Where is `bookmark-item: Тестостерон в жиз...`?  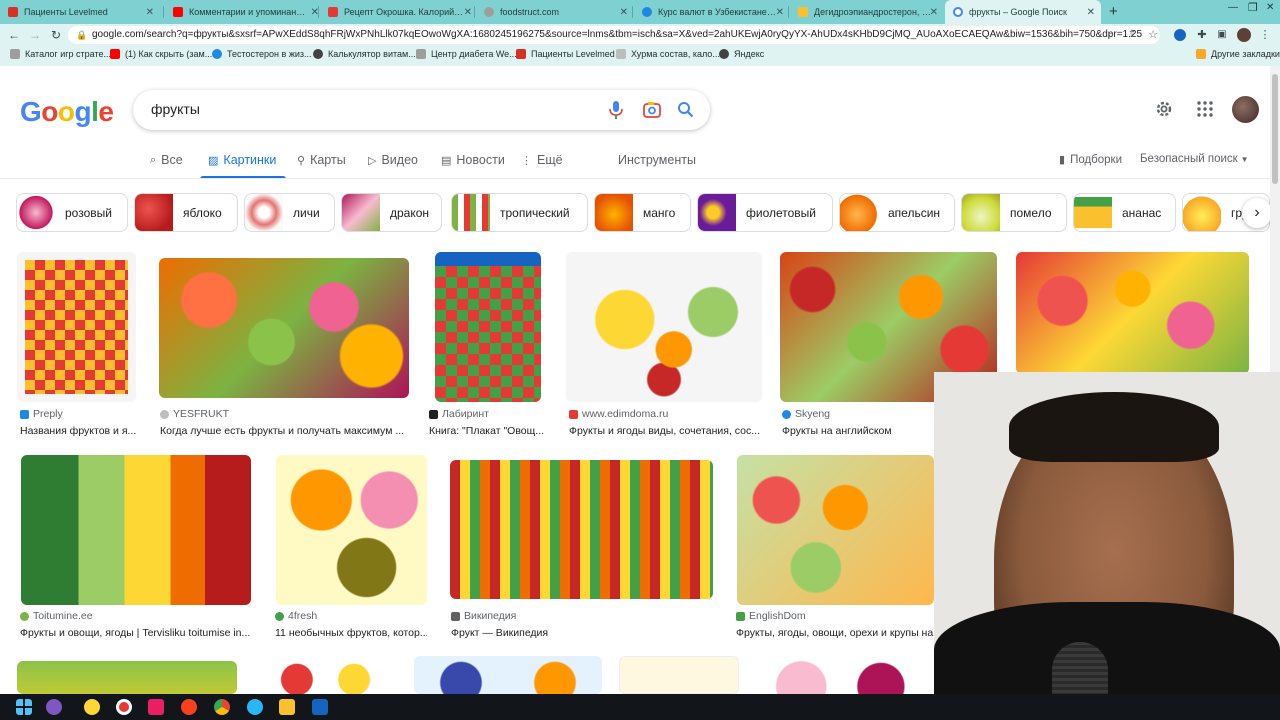
bookmark-item: Тестостерон в жиз... is located at coordinates (262, 54).